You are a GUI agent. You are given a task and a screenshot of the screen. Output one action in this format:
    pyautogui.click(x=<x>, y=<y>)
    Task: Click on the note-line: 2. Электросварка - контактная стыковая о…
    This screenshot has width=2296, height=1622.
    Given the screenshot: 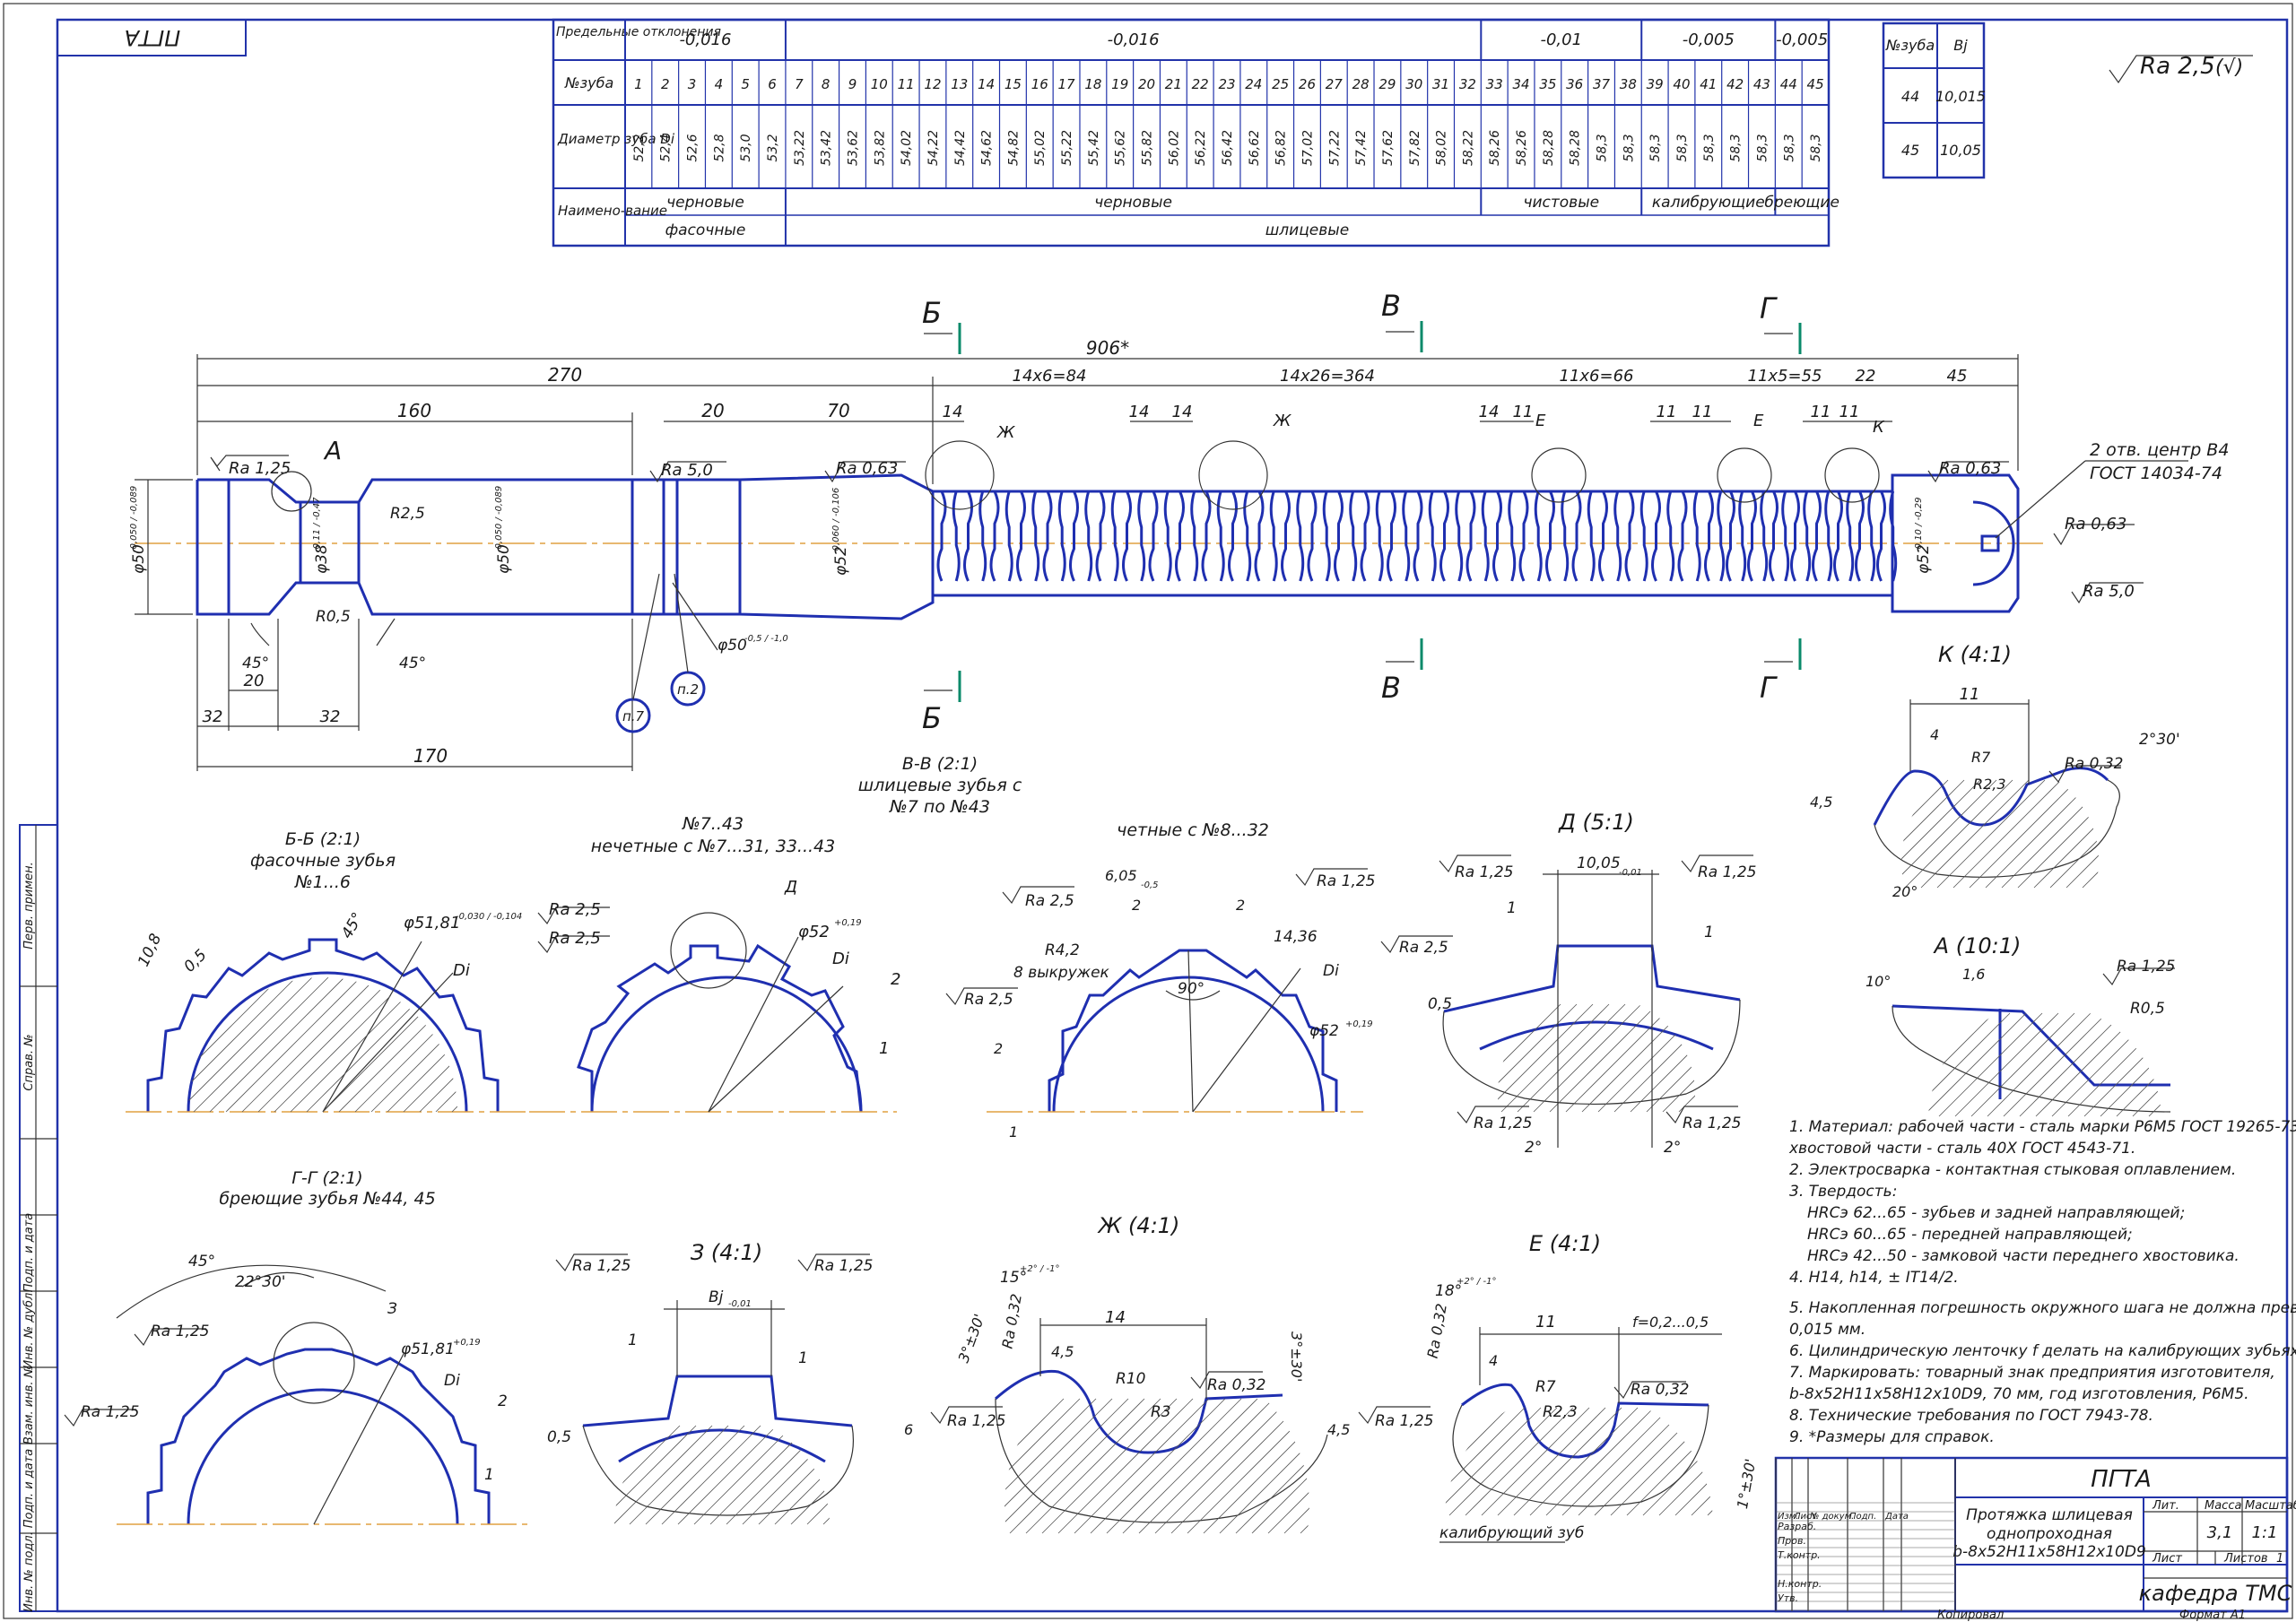 What is the action you would take?
    pyautogui.click(x=2012, y=1170)
    